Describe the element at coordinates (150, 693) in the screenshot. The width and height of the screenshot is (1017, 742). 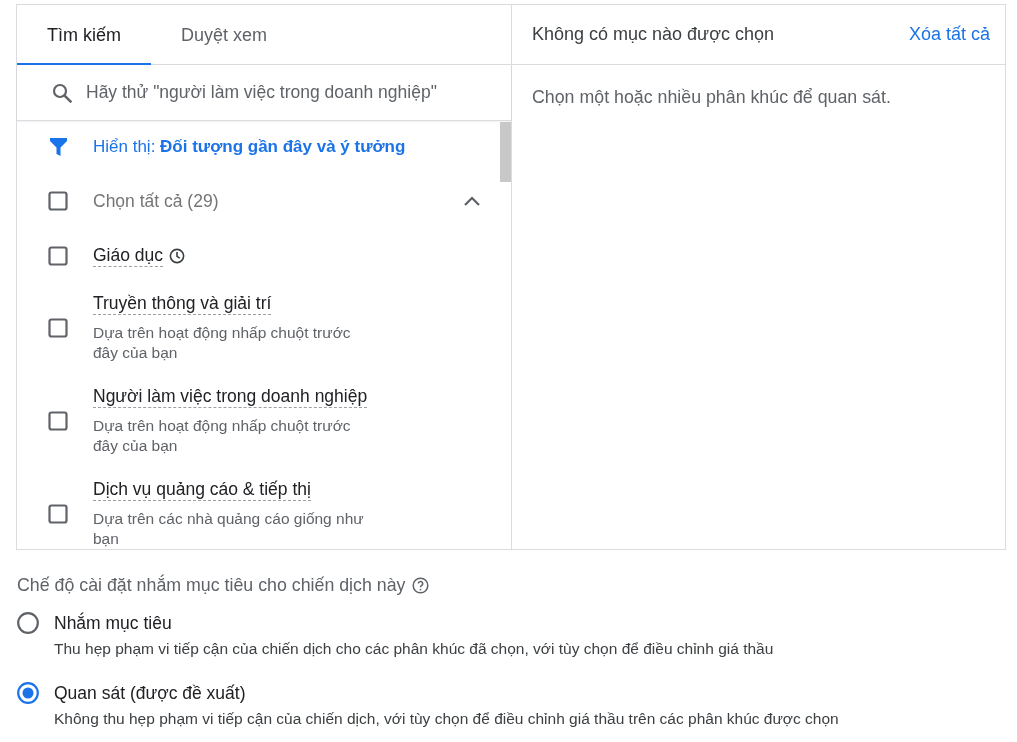
I see `option-label: Quan sát (được đề xuất)` at that location.